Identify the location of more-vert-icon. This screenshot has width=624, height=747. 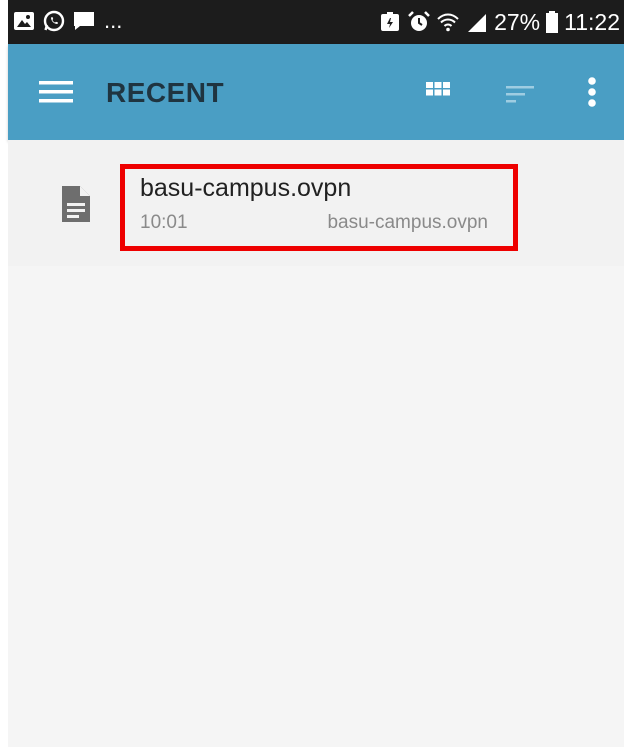
(592, 92).